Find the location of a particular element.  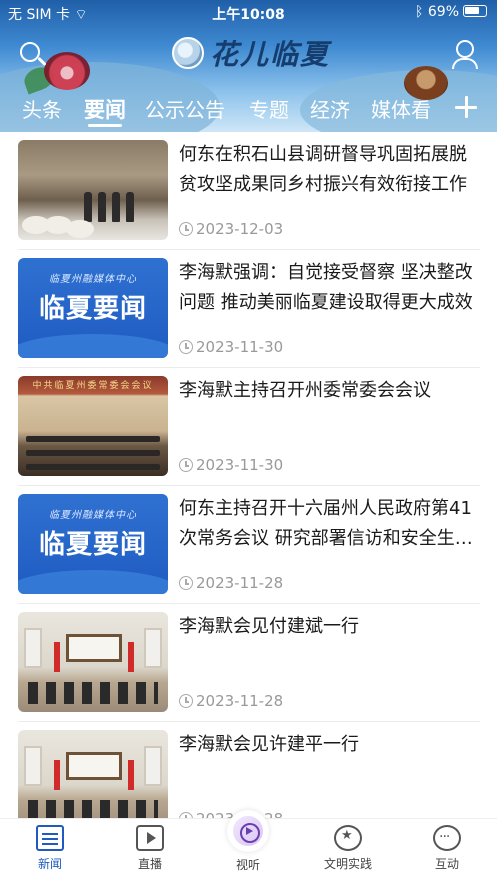

logo-mark-icon is located at coordinates (188, 53).